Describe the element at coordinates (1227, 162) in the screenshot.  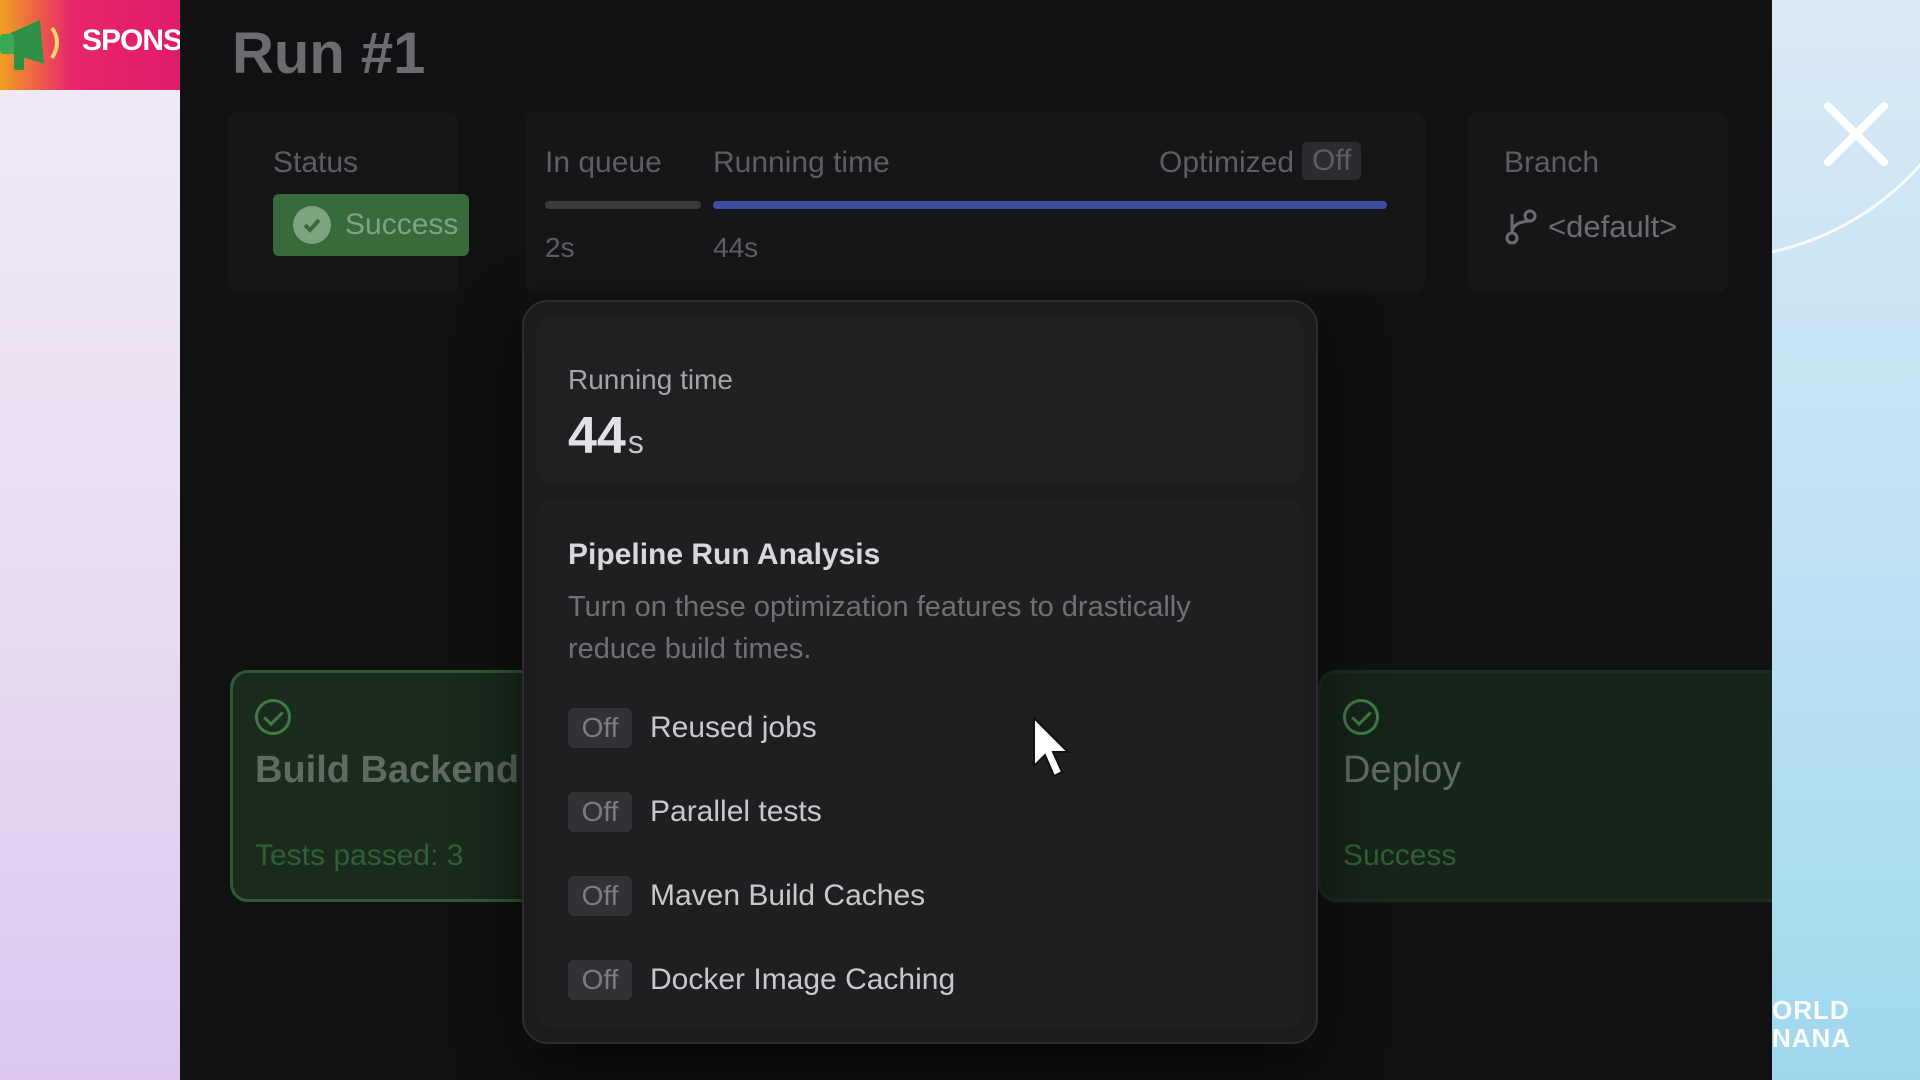
I see `optimized-label: Optimized` at that location.